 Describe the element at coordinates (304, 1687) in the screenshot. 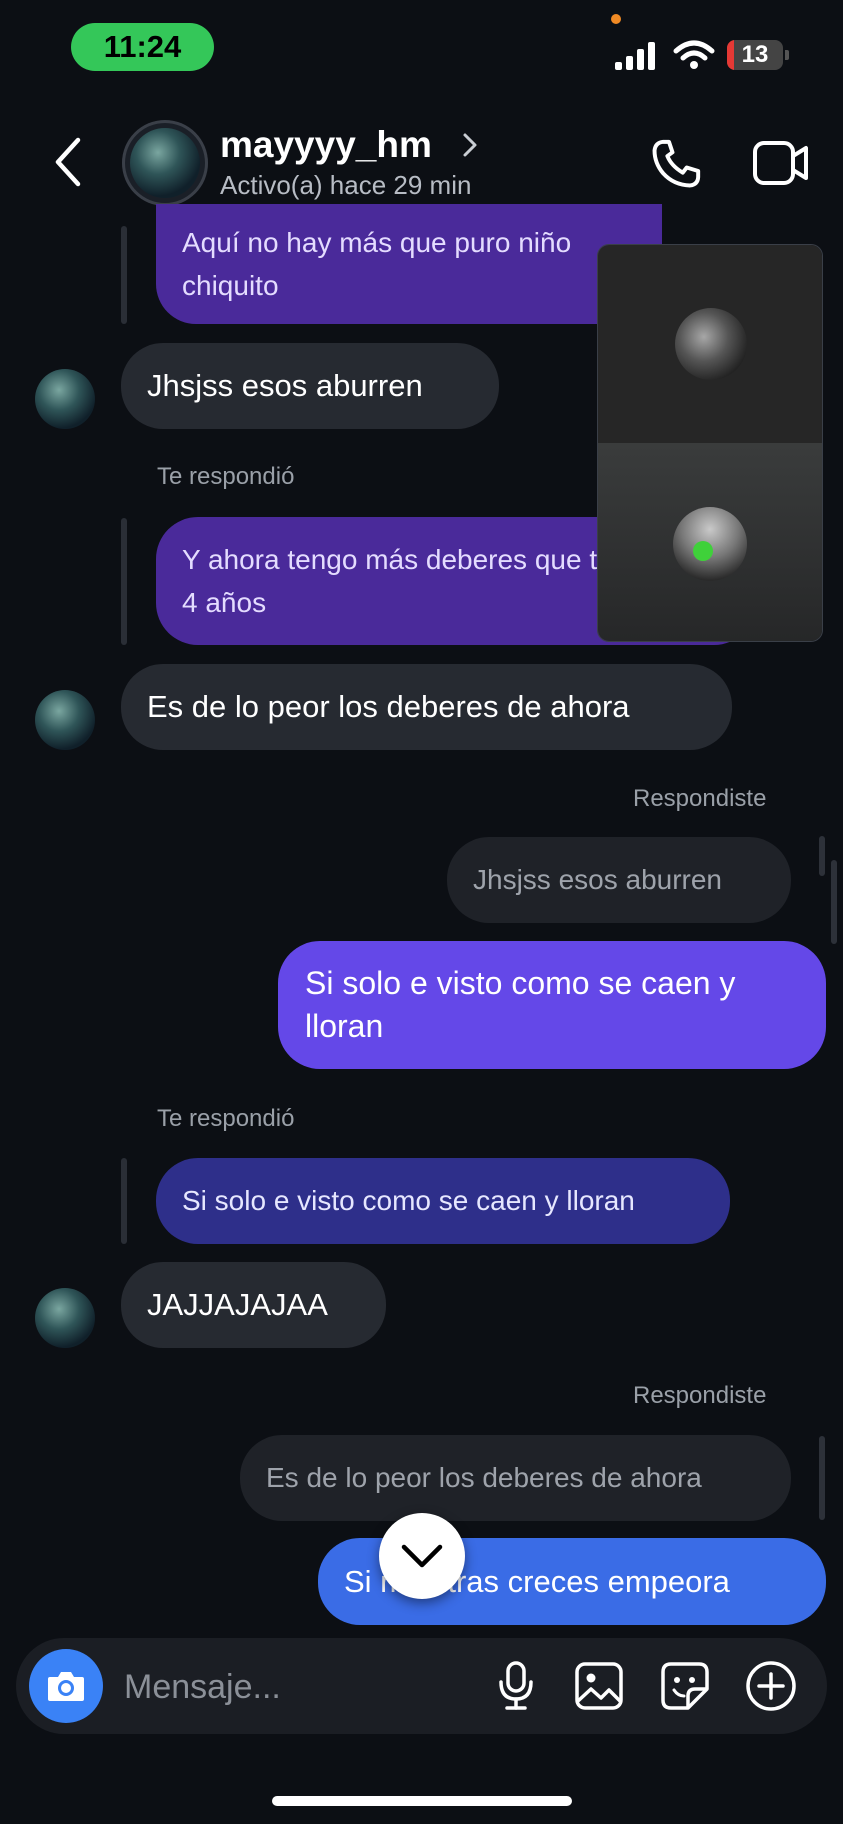

I see `message-input` at that location.